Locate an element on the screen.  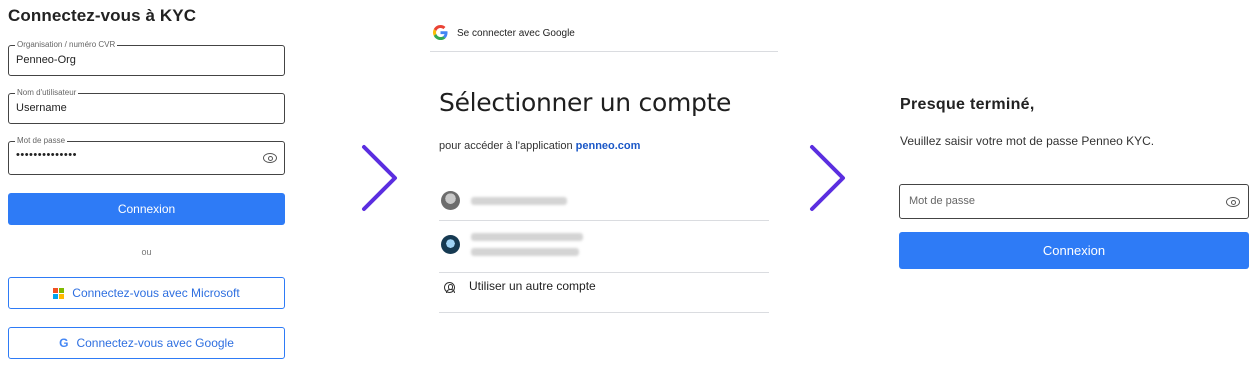
google-logo-icon is located at coordinates (440, 32).